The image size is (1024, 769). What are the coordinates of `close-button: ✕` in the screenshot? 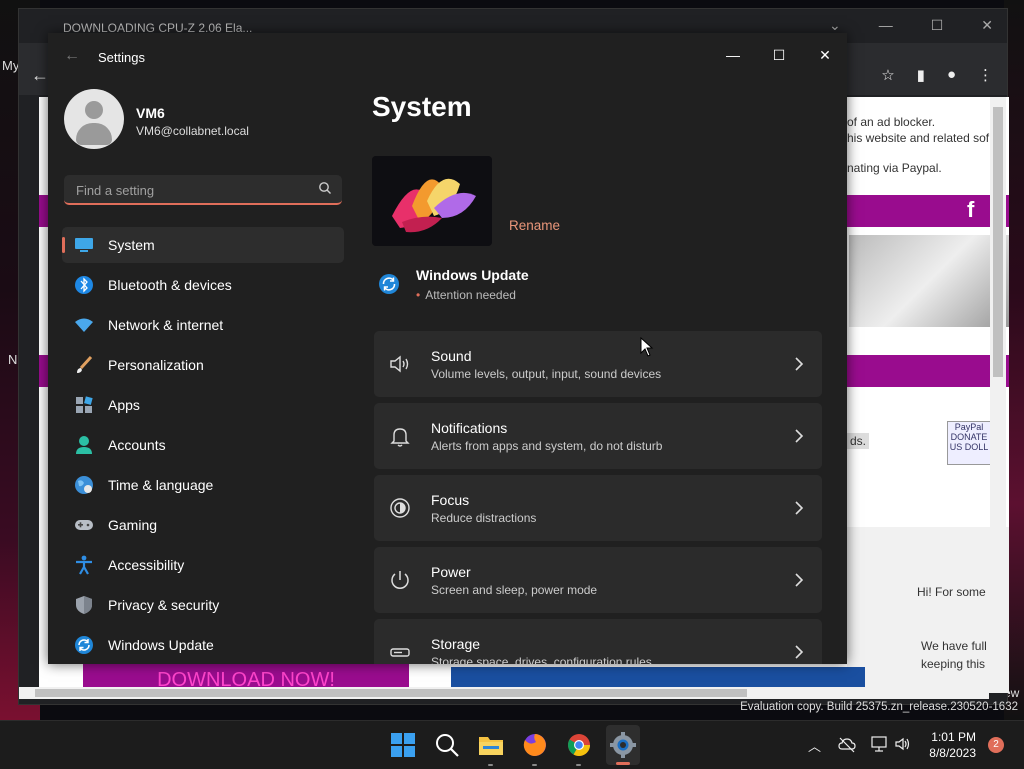 It's located at (824, 55).